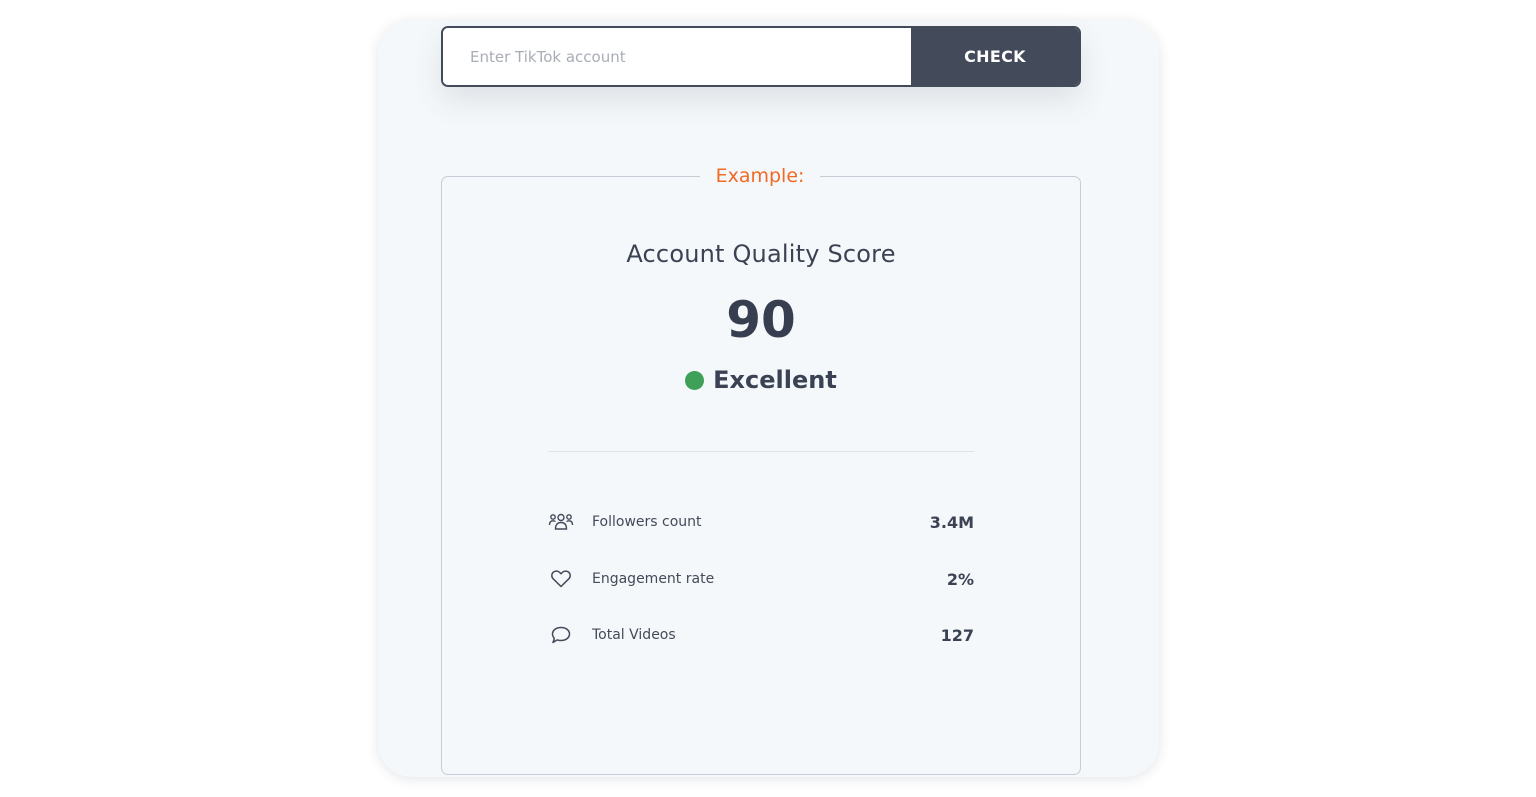 This screenshot has height=797, width=1536. Describe the element at coordinates (561, 522) in the screenshot. I see `followers-icon` at that location.